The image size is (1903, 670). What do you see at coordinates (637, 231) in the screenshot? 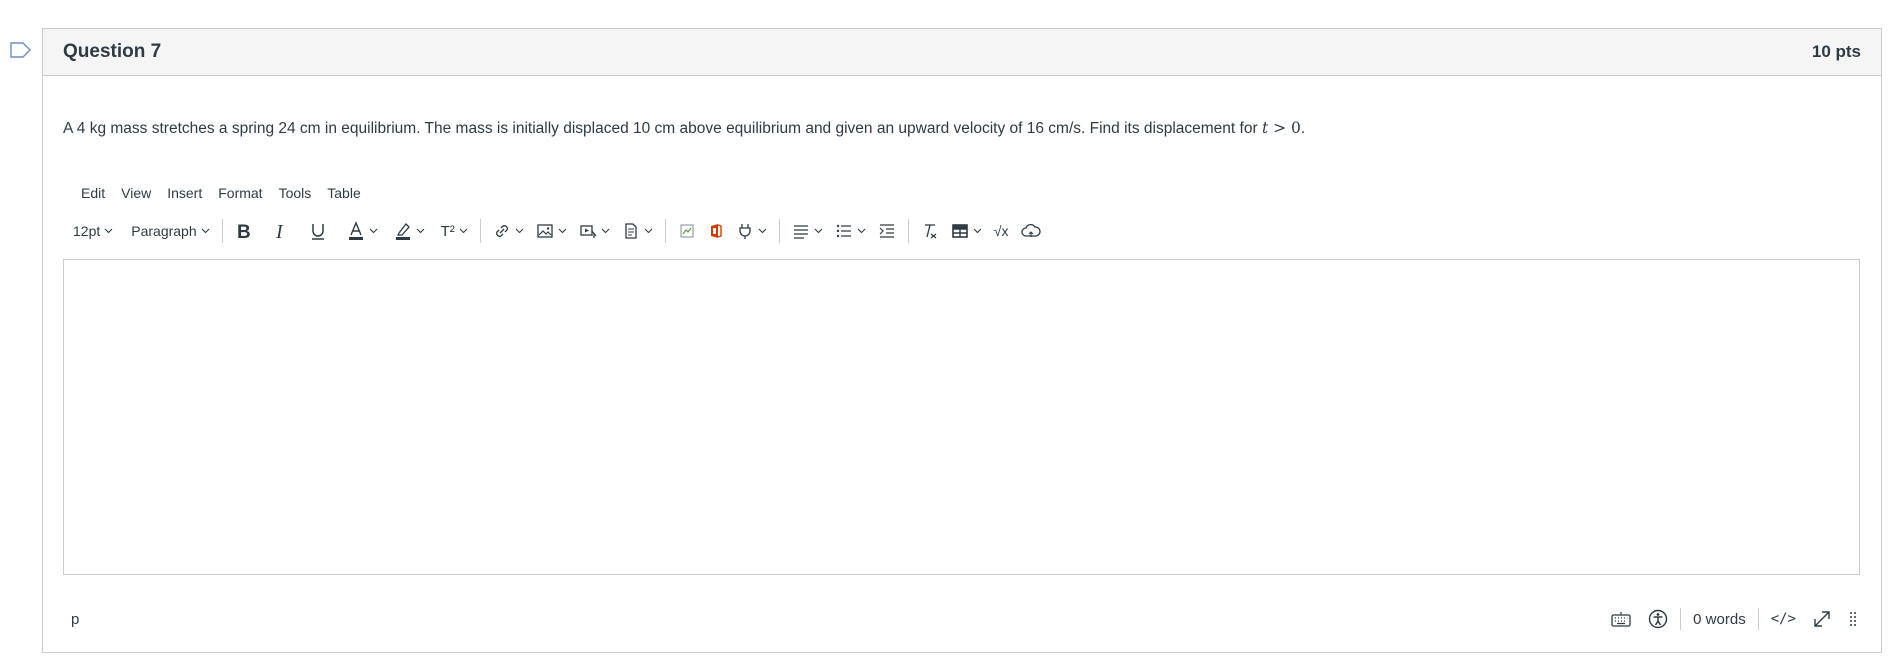
I see `document-button` at bounding box center [637, 231].